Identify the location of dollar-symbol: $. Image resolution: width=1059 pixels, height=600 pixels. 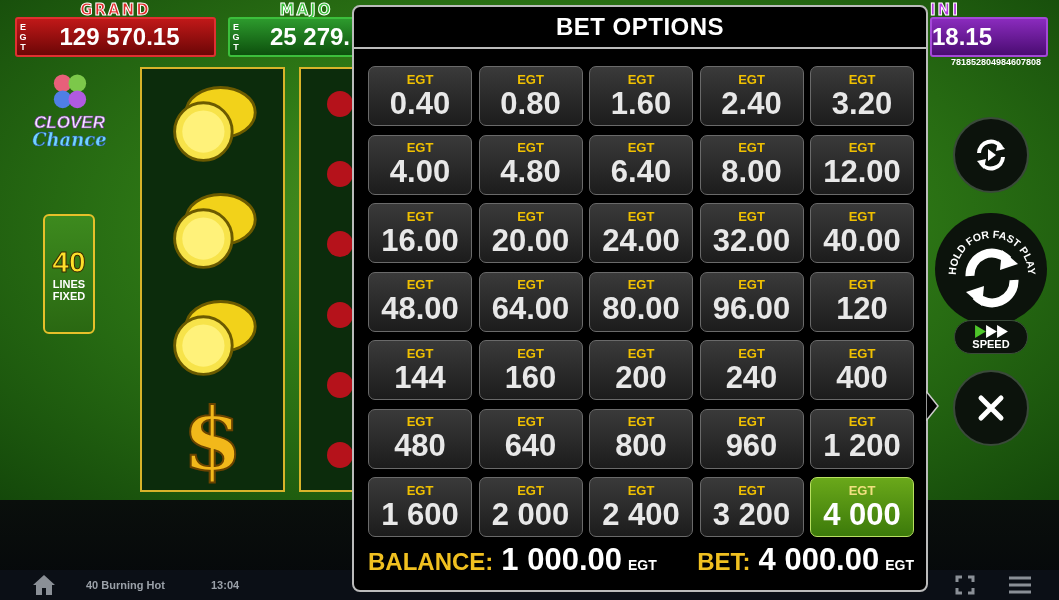
(212, 439).